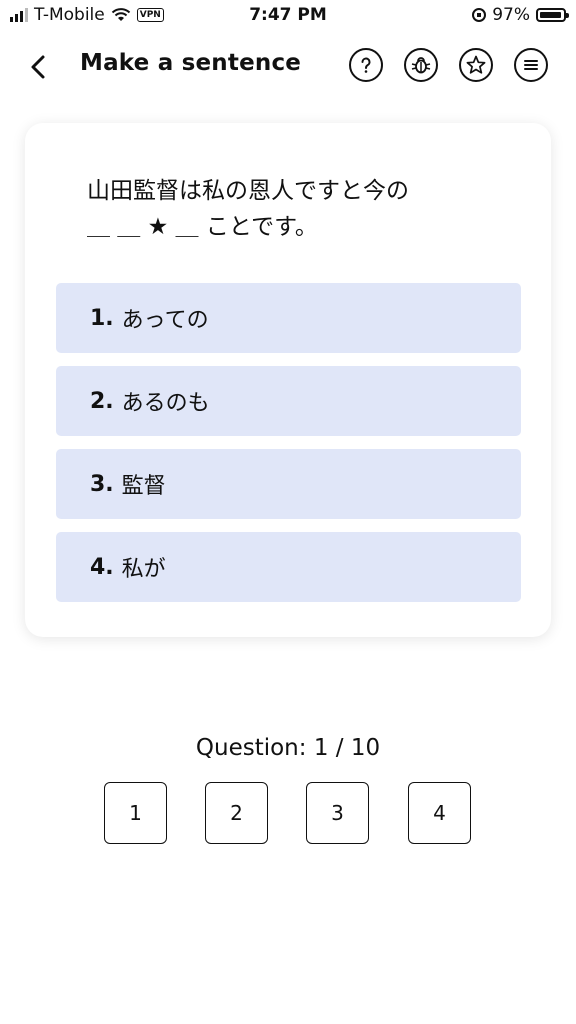 This screenshot has width=576, height=1024. What do you see at coordinates (102, 401) in the screenshot?
I see `option-number: 2.` at bounding box center [102, 401].